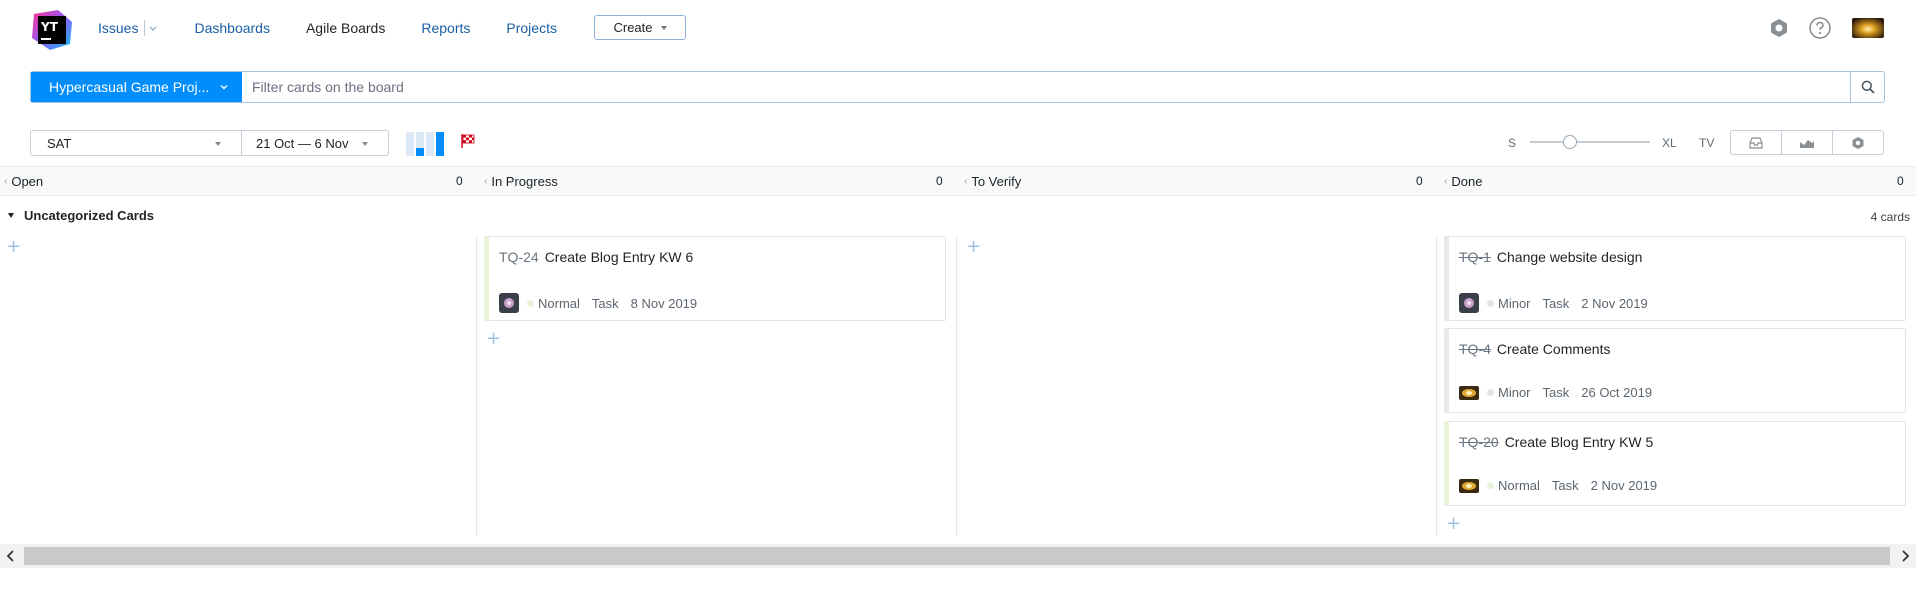  I want to click on search-icon, so click(1868, 87).